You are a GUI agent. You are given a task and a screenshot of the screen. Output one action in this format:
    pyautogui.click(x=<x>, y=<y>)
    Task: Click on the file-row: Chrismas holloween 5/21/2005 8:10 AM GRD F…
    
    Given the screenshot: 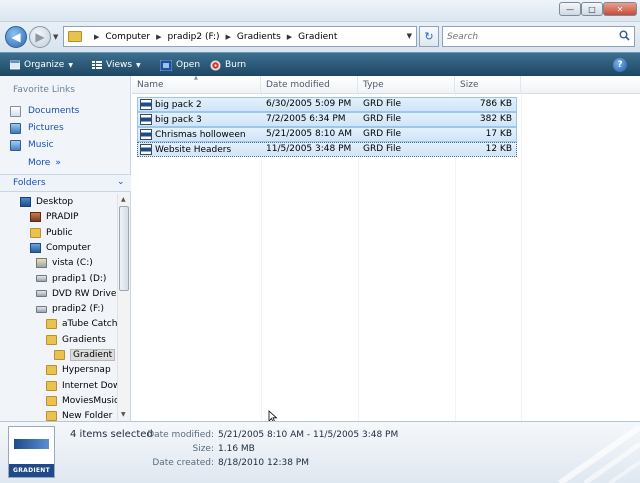 What is the action you would take?
    pyautogui.click(x=327, y=134)
    